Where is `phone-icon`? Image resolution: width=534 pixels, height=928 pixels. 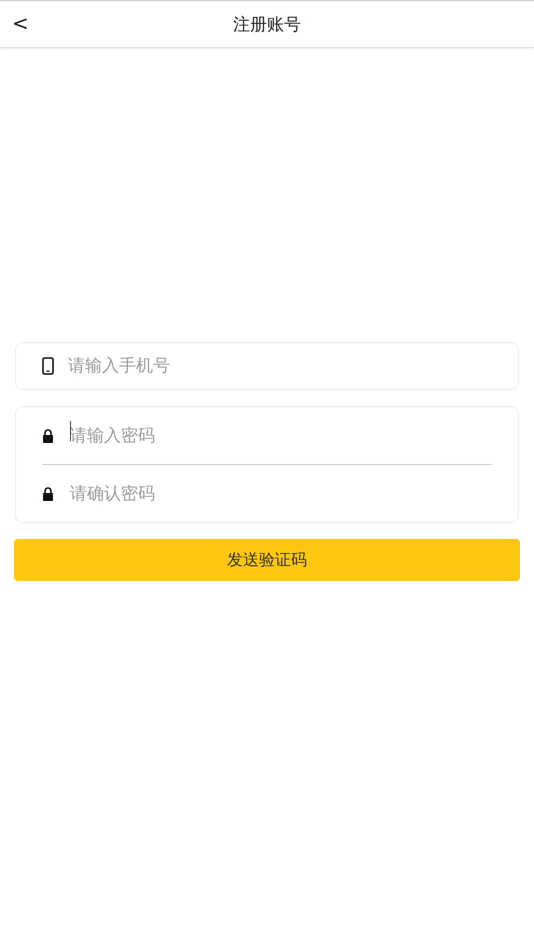
phone-icon is located at coordinates (48, 366).